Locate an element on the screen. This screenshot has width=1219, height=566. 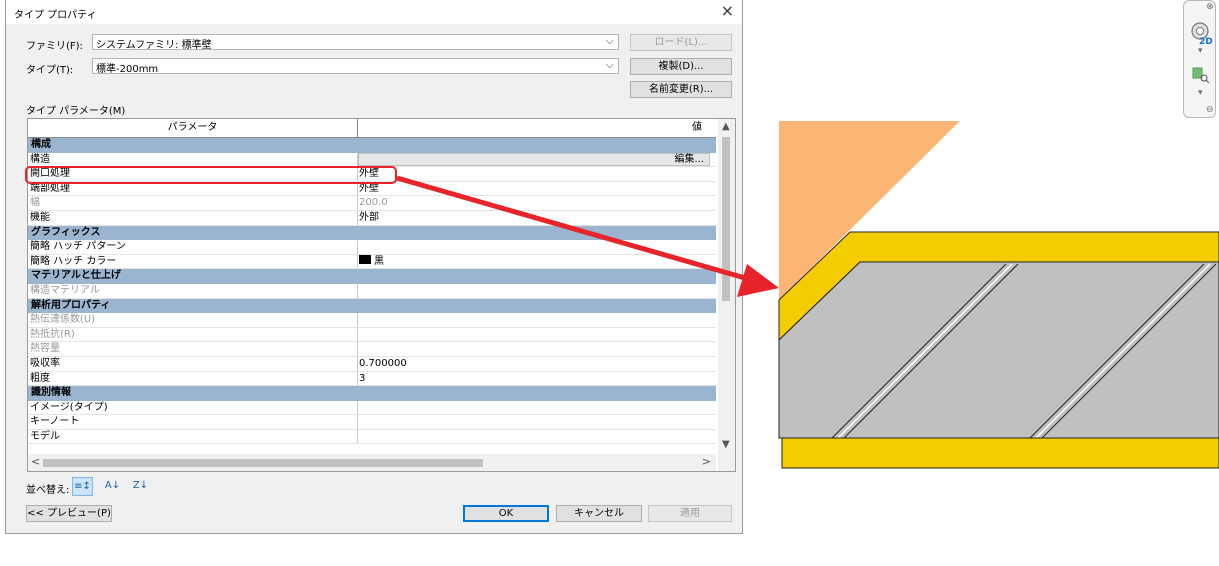
wall-inner-finish is located at coordinates (1000, 453).